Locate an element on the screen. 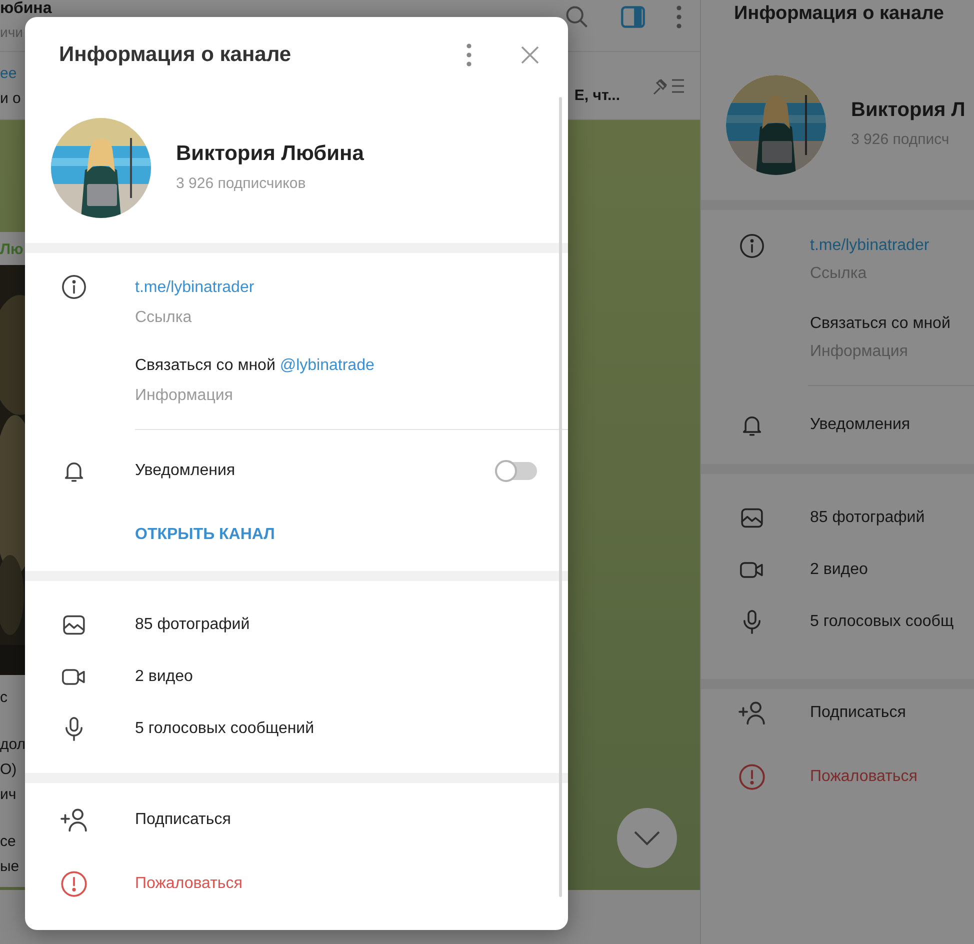 This screenshot has height=944, width=974. message-text: ые is located at coordinates (10, 867).